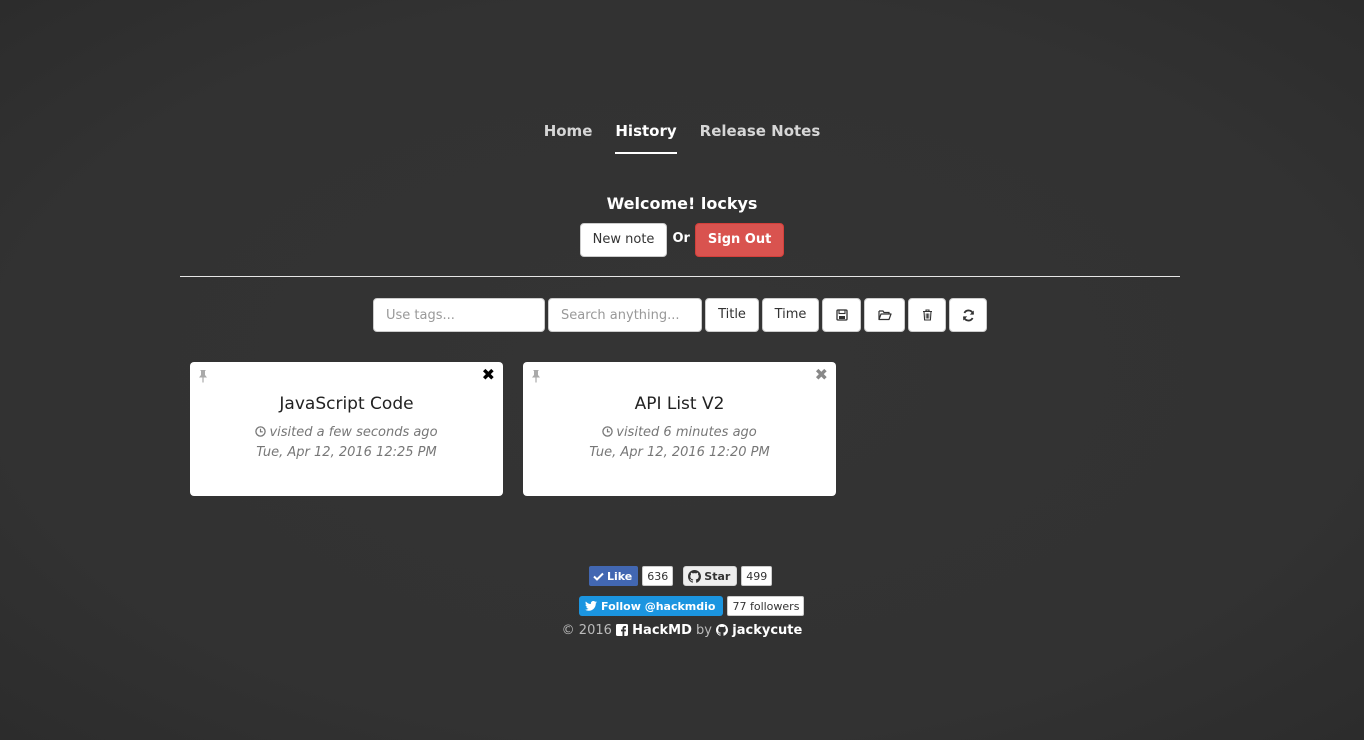 Image resolution: width=1364 pixels, height=740 pixels. What do you see at coordinates (767, 630) in the screenshot?
I see `author-link: jackycute` at bounding box center [767, 630].